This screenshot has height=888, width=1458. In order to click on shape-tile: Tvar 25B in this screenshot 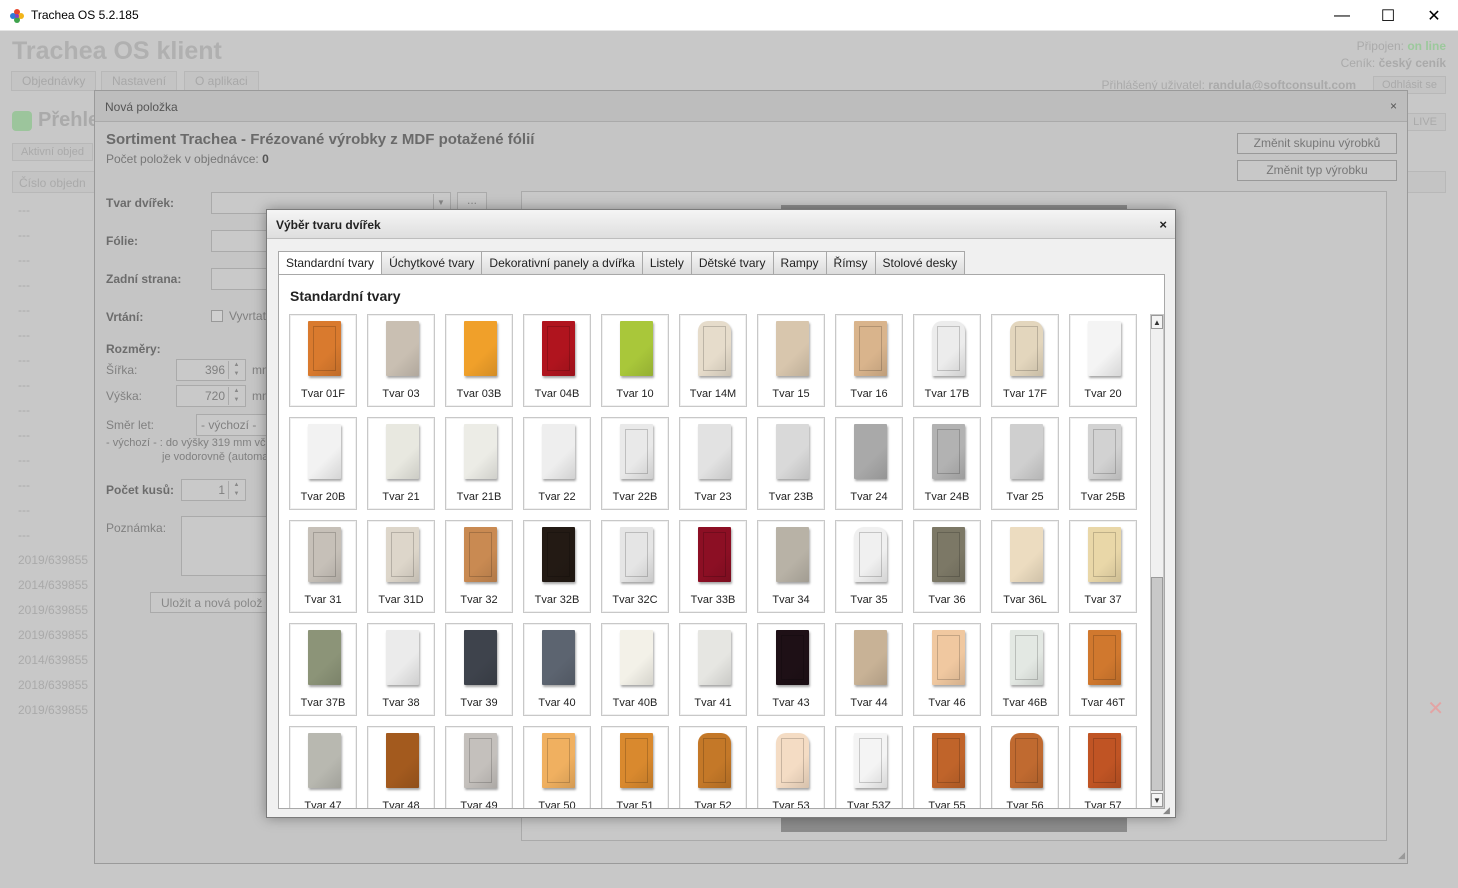, I will do `click(1103, 463)`.